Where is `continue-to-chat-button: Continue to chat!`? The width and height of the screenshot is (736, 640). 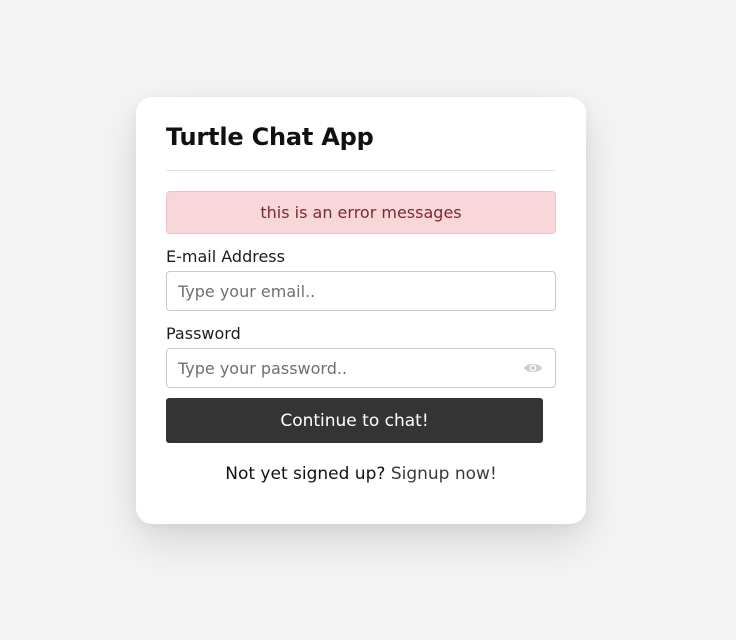 continue-to-chat-button: Continue to chat! is located at coordinates (354, 420).